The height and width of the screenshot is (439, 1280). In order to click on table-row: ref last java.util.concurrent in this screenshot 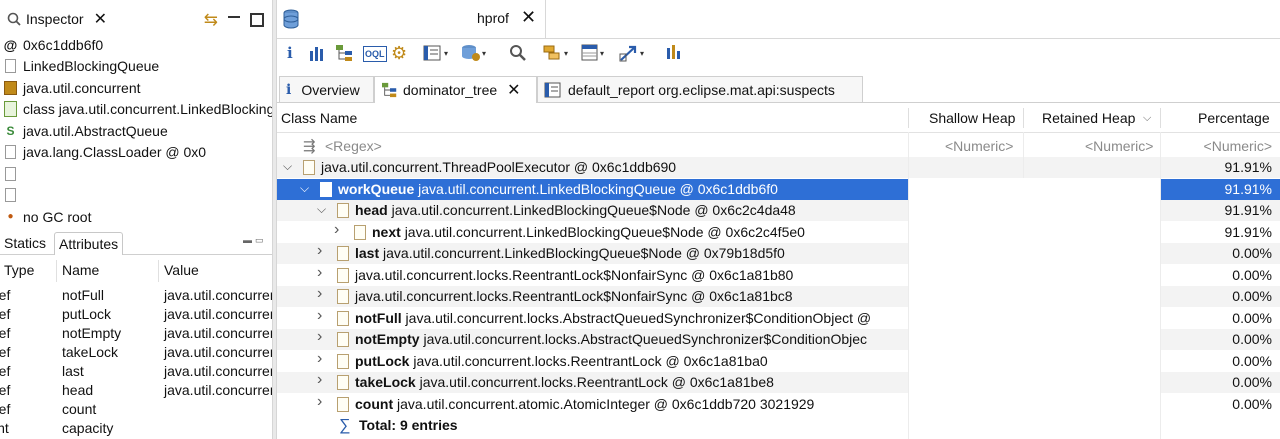, I will do `click(136, 372)`.